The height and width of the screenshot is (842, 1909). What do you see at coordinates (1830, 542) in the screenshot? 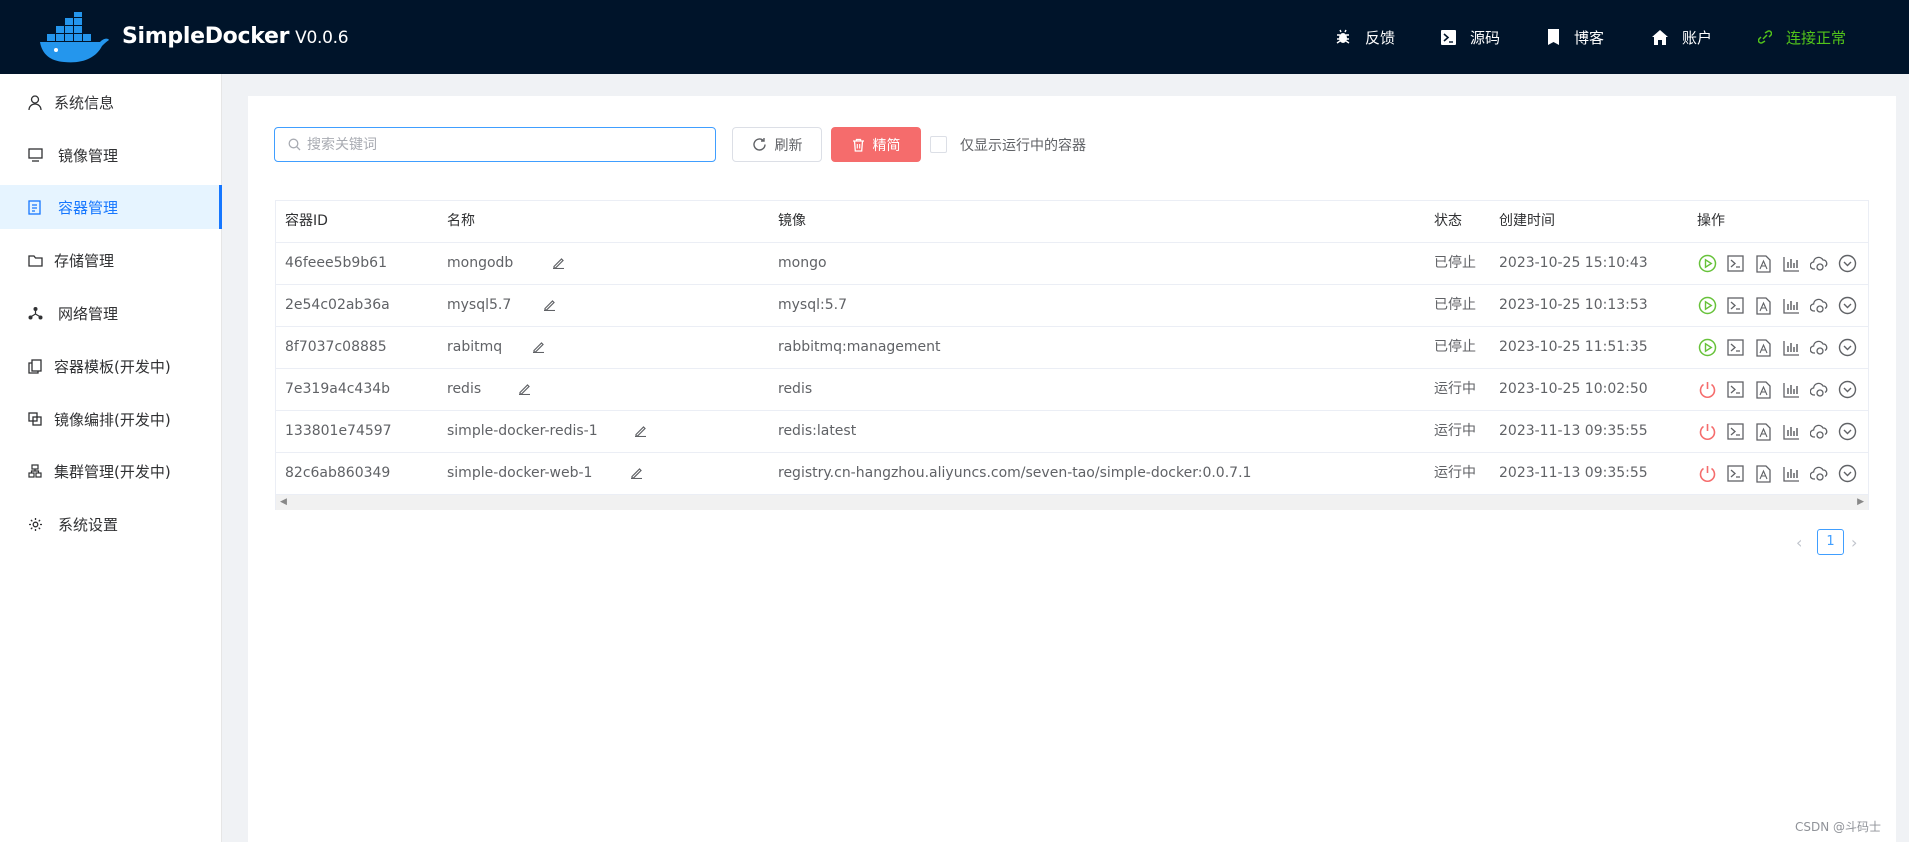
I see `pagination-page-1: 1` at bounding box center [1830, 542].